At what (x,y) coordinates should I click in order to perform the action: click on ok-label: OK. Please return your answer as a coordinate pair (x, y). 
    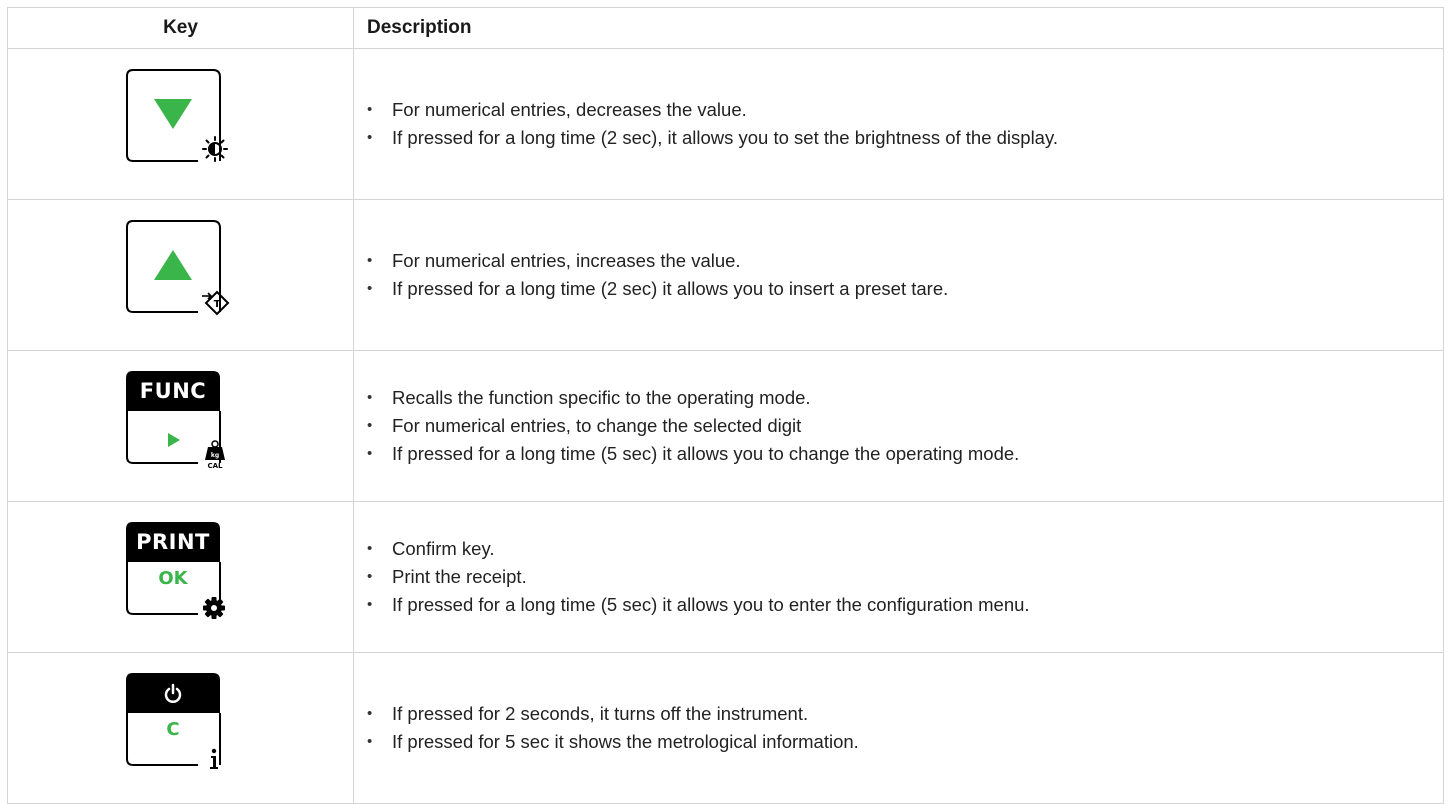
    Looking at the image, I should click on (173, 578).